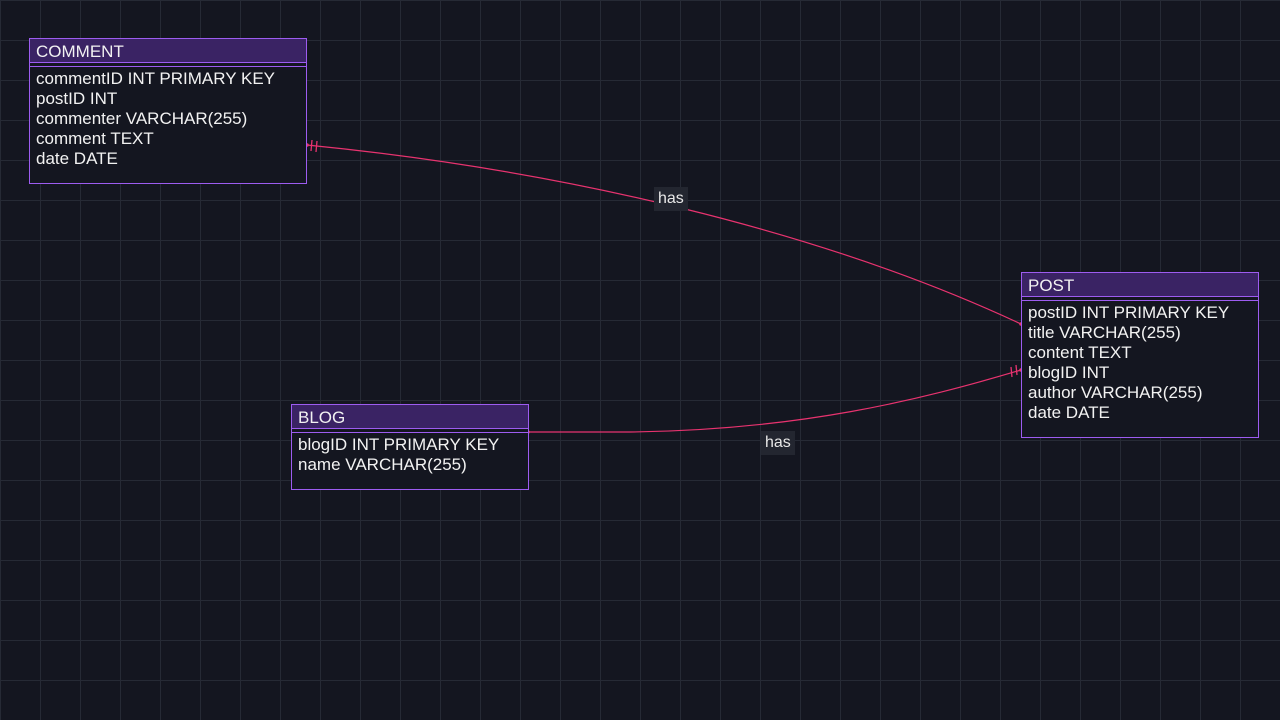 This screenshot has height=720, width=1280. Describe the element at coordinates (1069, 372) in the screenshot. I see `attribute: blogID INT` at that location.